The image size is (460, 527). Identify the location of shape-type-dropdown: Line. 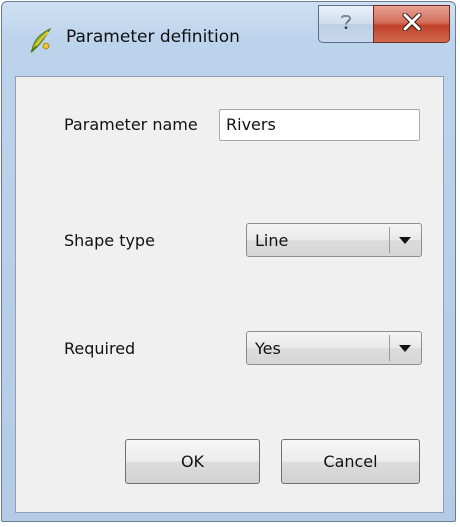
(334, 240).